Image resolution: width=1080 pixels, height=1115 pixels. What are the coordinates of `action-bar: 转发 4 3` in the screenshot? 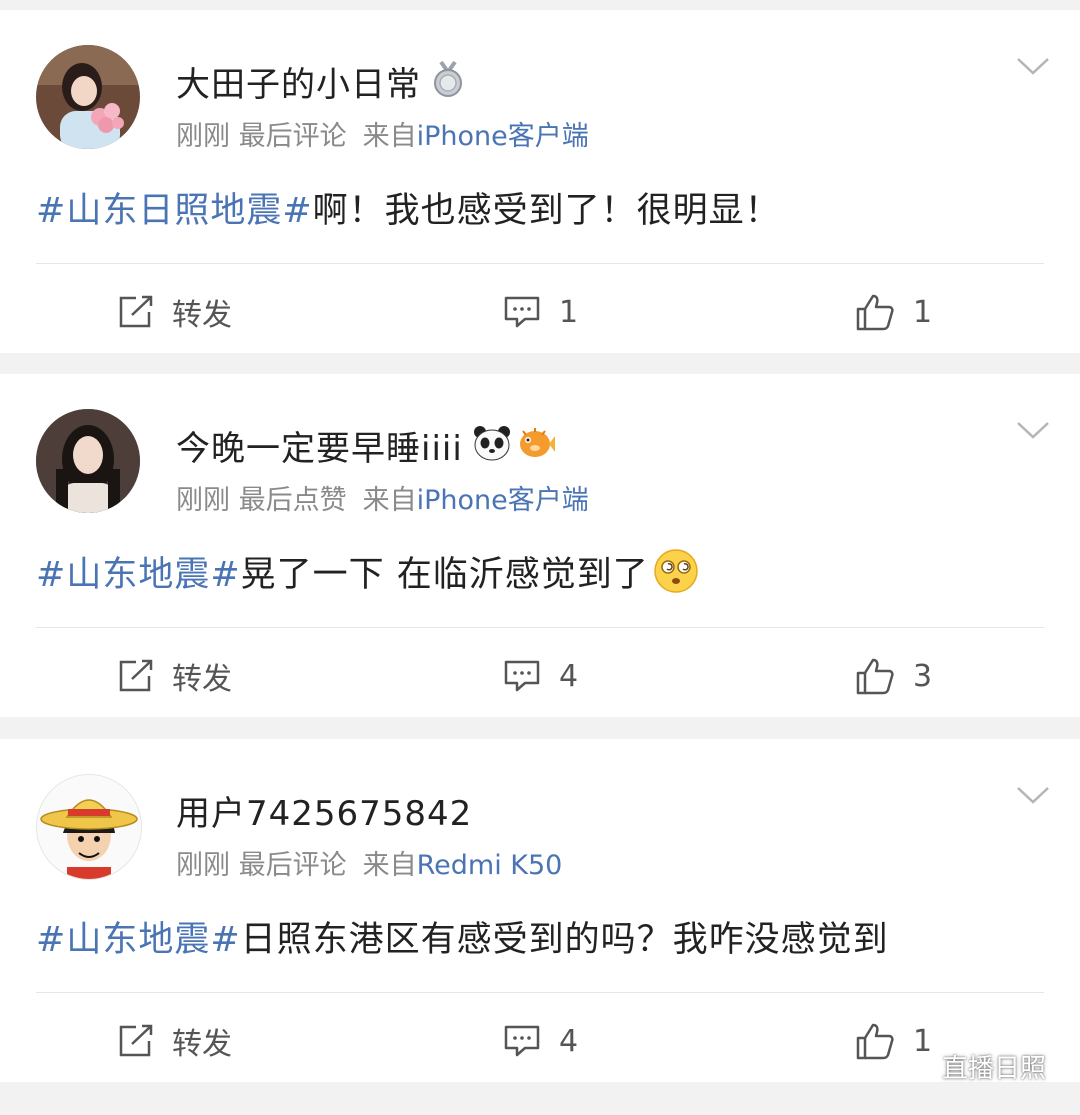 It's located at (540, 676).